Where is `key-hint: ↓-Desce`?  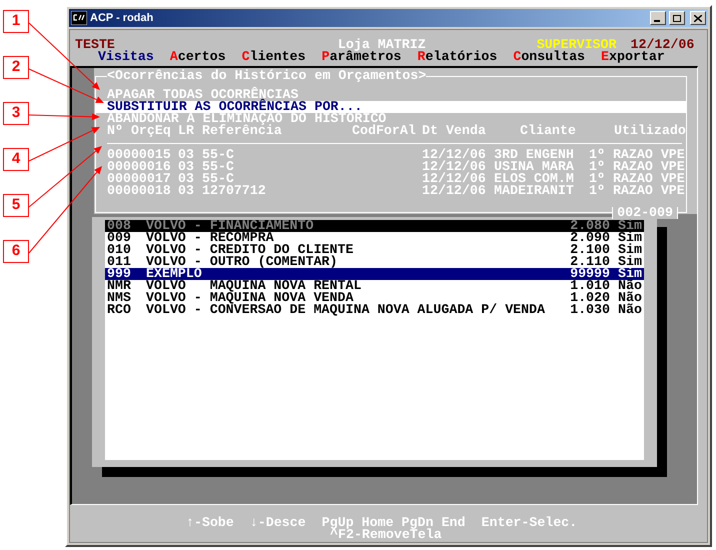
key-hint: ↓-Desce is located at coordinates (278, 523).